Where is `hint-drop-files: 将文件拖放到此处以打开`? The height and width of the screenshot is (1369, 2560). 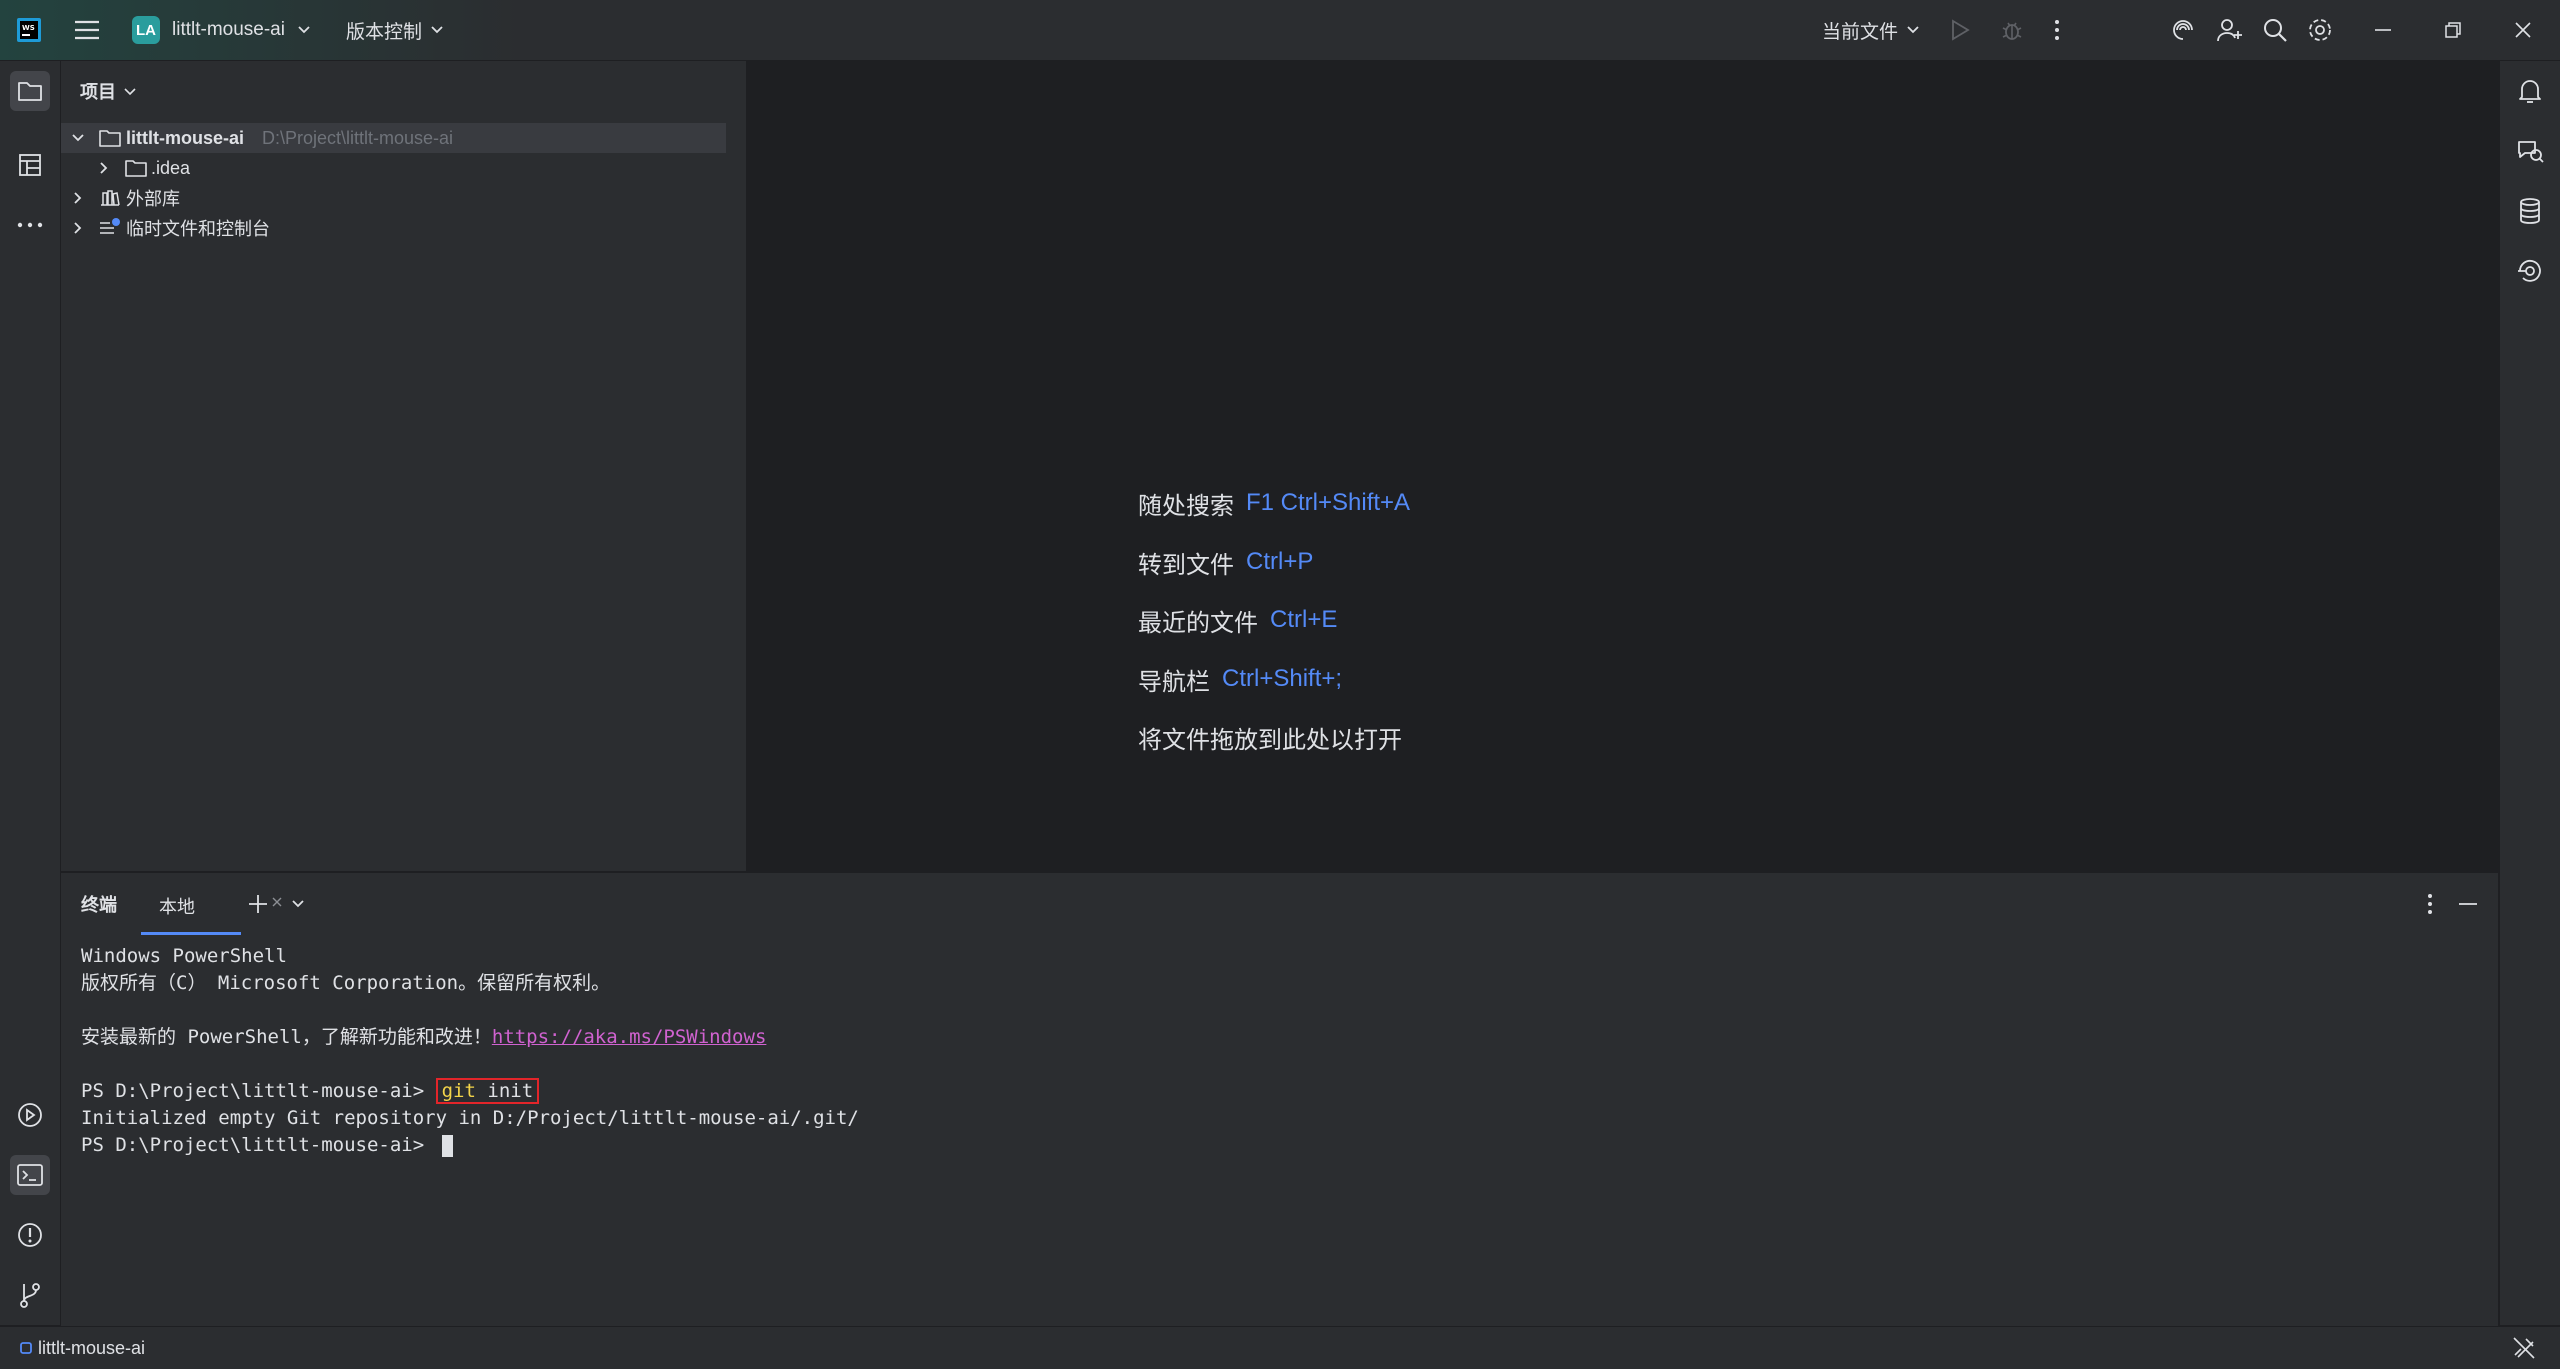
hint-drop-files: 将文件拖放到此处以打开 is located at coordinates (1270, 737).